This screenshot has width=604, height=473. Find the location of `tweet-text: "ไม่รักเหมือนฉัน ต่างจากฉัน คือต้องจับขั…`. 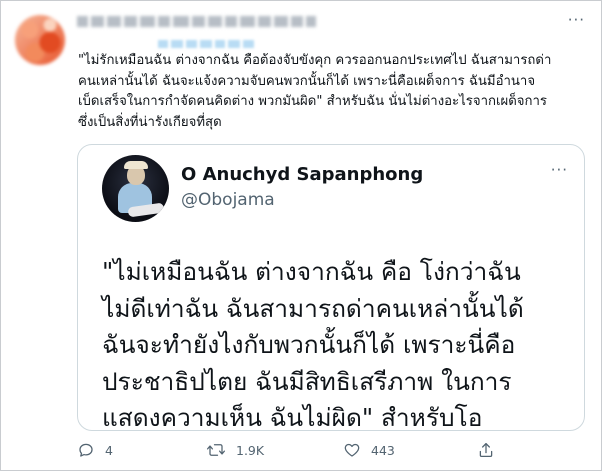

tweet-text: "ไม่รักเหมือนฉัน ต่างจากฉัน คือต้องจับขั… is located at coordinates (333, 92).